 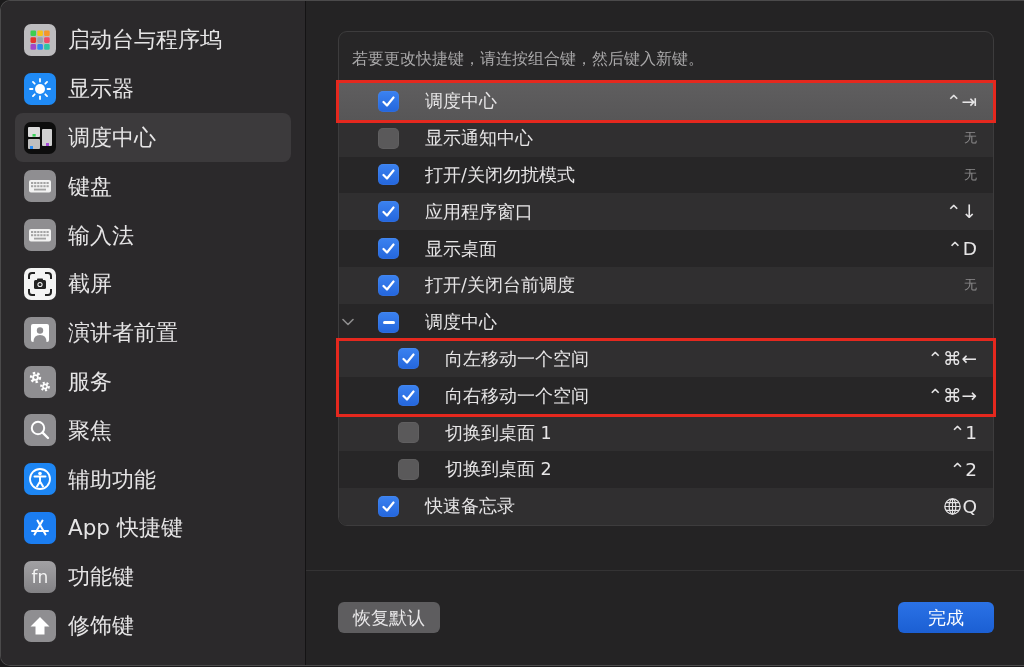 What do you see at coordinates (40, 576) in the screenshot?
I see `fn-key-icon: fn` at bounding box center [40, 576].